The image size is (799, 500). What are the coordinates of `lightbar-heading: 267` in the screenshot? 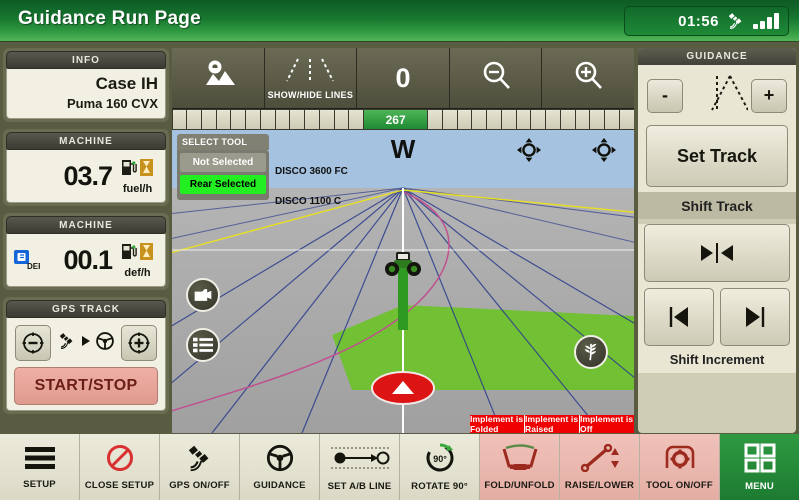 It's located at (396, 119).